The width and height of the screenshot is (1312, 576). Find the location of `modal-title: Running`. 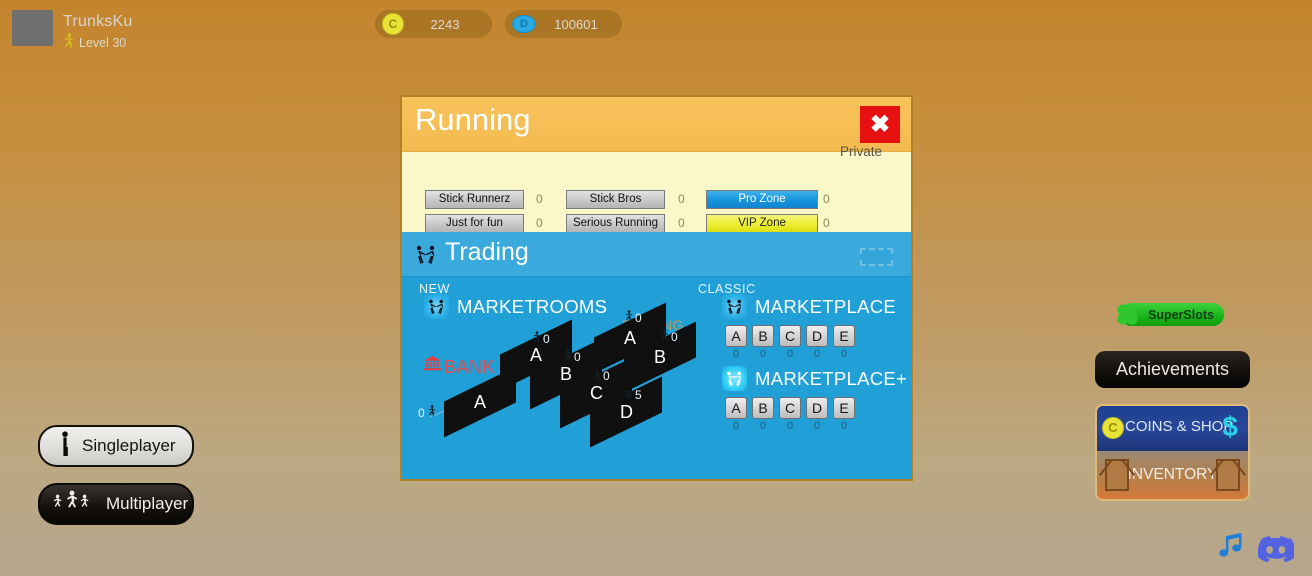

modal-title: Running is located at coordinates (473, 119).